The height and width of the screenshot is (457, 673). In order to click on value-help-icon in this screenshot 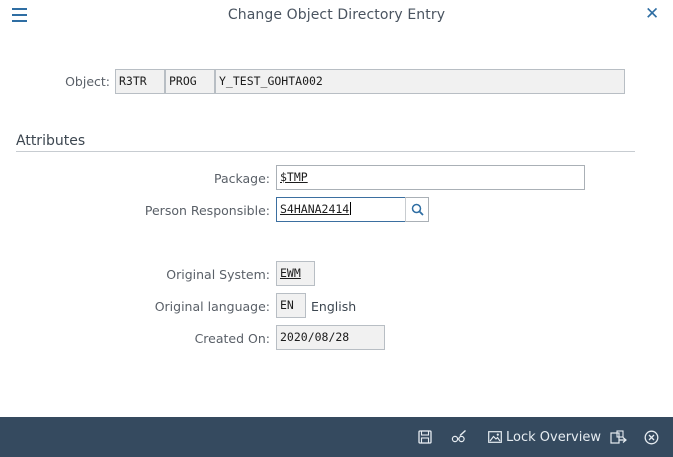, I will do `click(417, 209)`.